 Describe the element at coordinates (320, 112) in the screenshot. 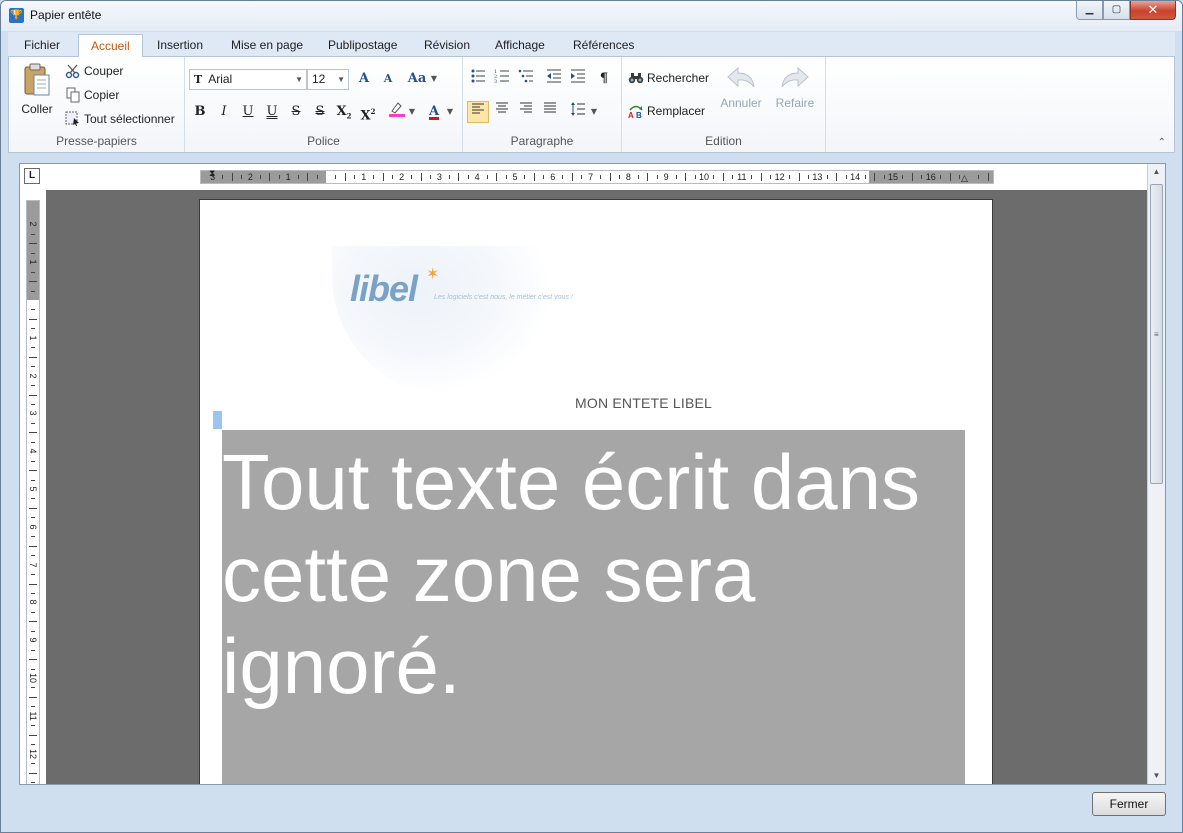

I see `double-strikethrough-button: S` at that location.